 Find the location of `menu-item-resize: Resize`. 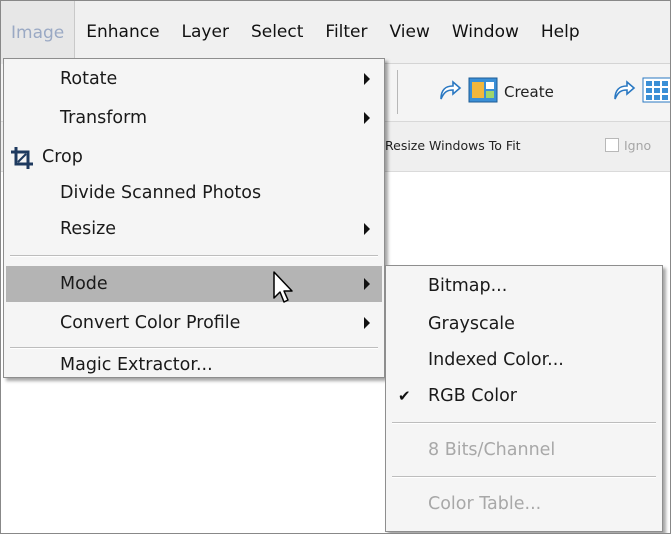

menu-item-resize: Resize is located at coordinates (194, 229).